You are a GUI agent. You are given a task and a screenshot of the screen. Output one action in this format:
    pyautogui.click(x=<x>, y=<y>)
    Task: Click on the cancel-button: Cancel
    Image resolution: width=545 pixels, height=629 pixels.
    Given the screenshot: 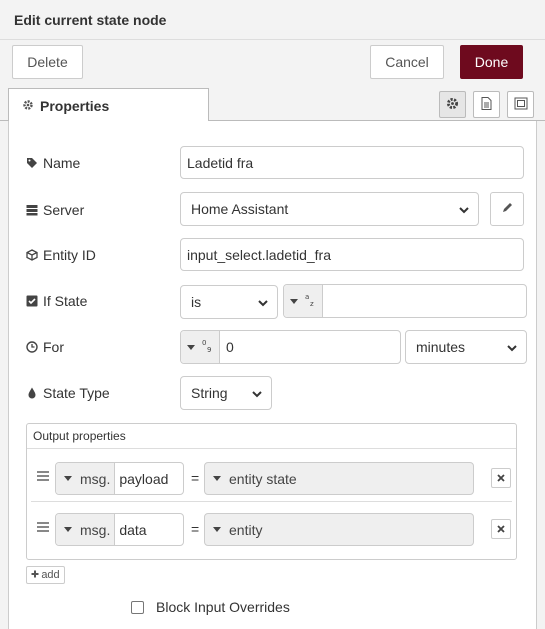 What is the action you would take?
    pyautogui.click(x=407, y=62)
    